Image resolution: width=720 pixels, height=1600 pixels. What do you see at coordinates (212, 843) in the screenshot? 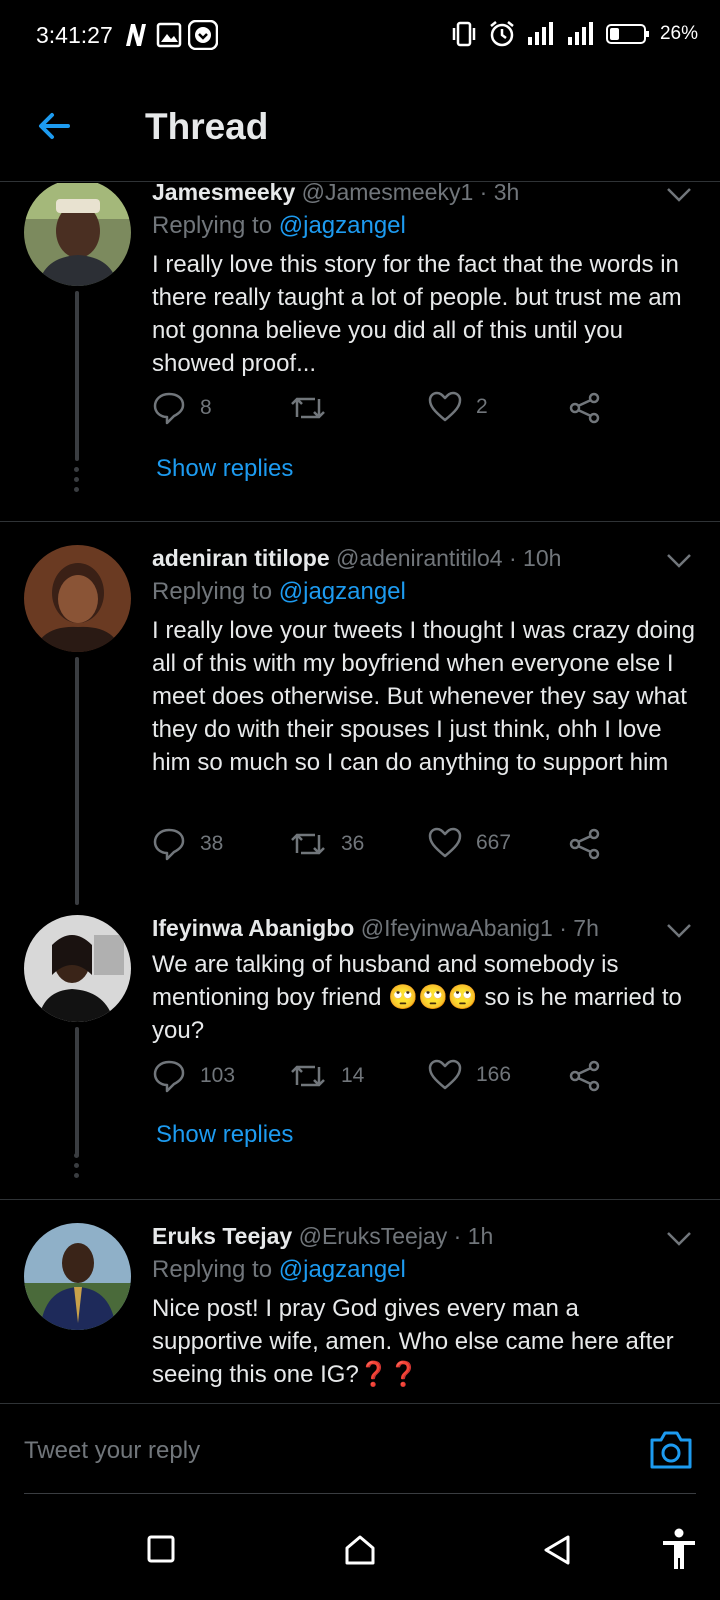
I see `reply-count: 38` at bounding box center [212, 843].